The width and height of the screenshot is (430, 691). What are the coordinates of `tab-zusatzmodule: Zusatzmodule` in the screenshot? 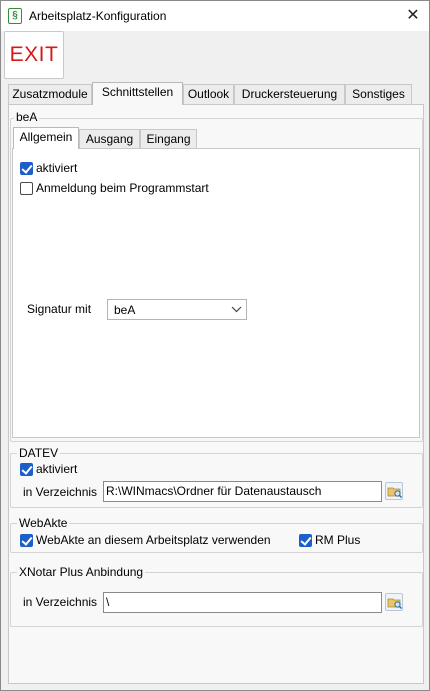 It's located at (50, 94).